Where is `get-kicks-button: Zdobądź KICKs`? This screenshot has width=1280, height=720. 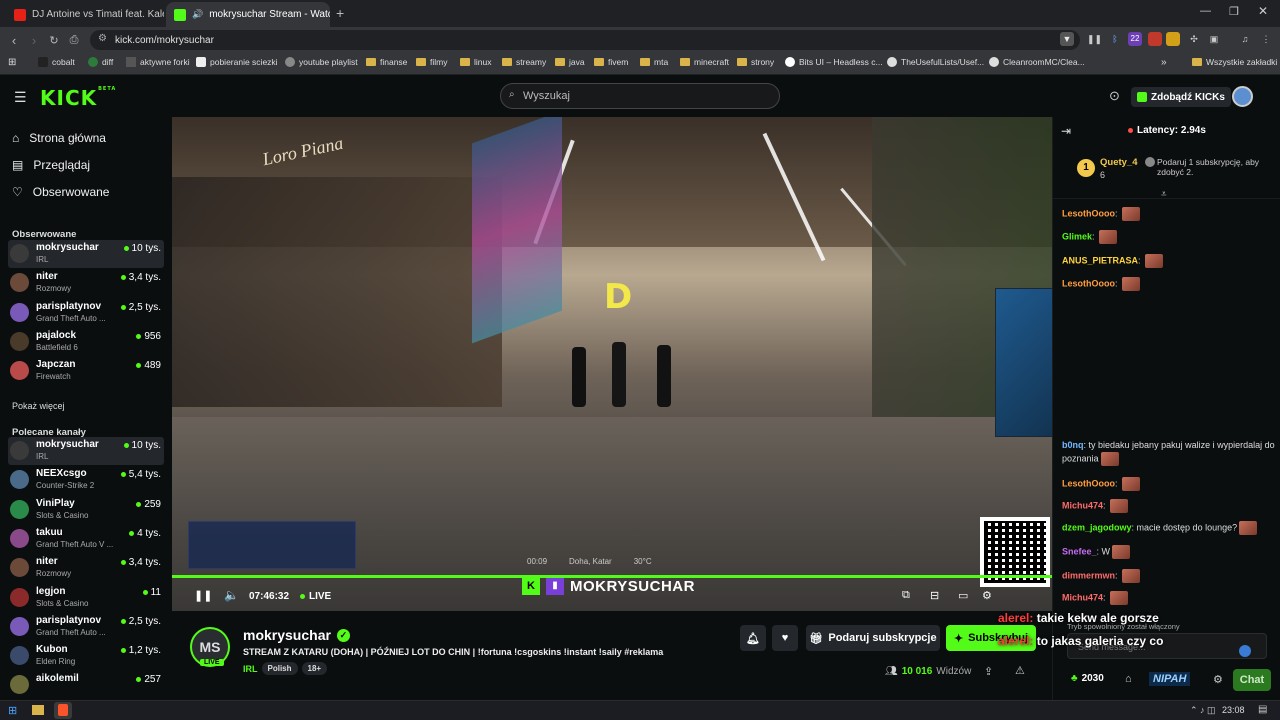
get-kicks-button: Zdobądź KICKs is located at coordinates (1181, 97).